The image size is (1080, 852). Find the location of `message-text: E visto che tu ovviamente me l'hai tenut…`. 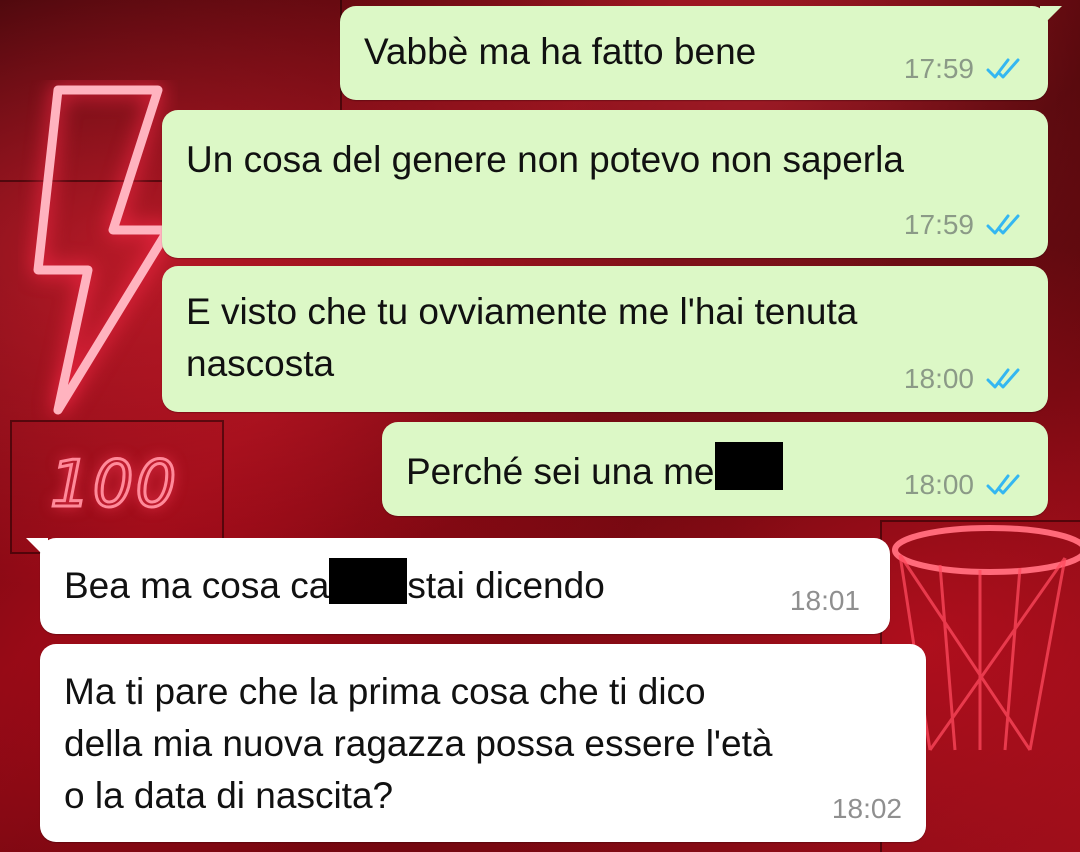

message-text: E visto che tu ovviamente me l'hai tenut… is located at coordinates (522, 337).